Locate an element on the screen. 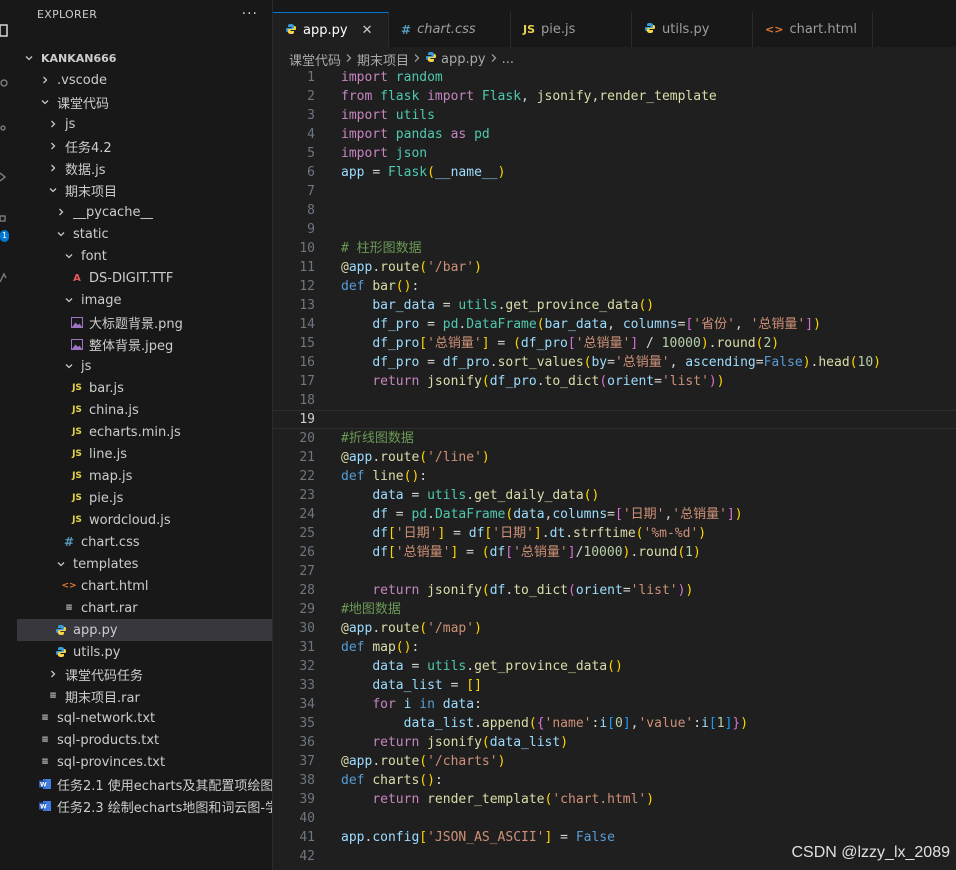  tree-folder: font is located at coordinates (144, 256).